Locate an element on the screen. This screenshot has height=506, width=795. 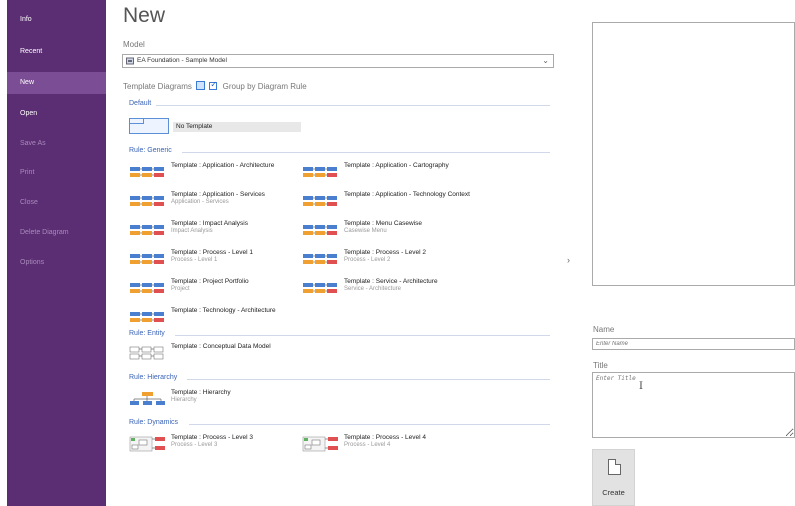
template-diagrams-row: Template Diagrams Group by Diagram Rule is located at coordinates (215, 86).